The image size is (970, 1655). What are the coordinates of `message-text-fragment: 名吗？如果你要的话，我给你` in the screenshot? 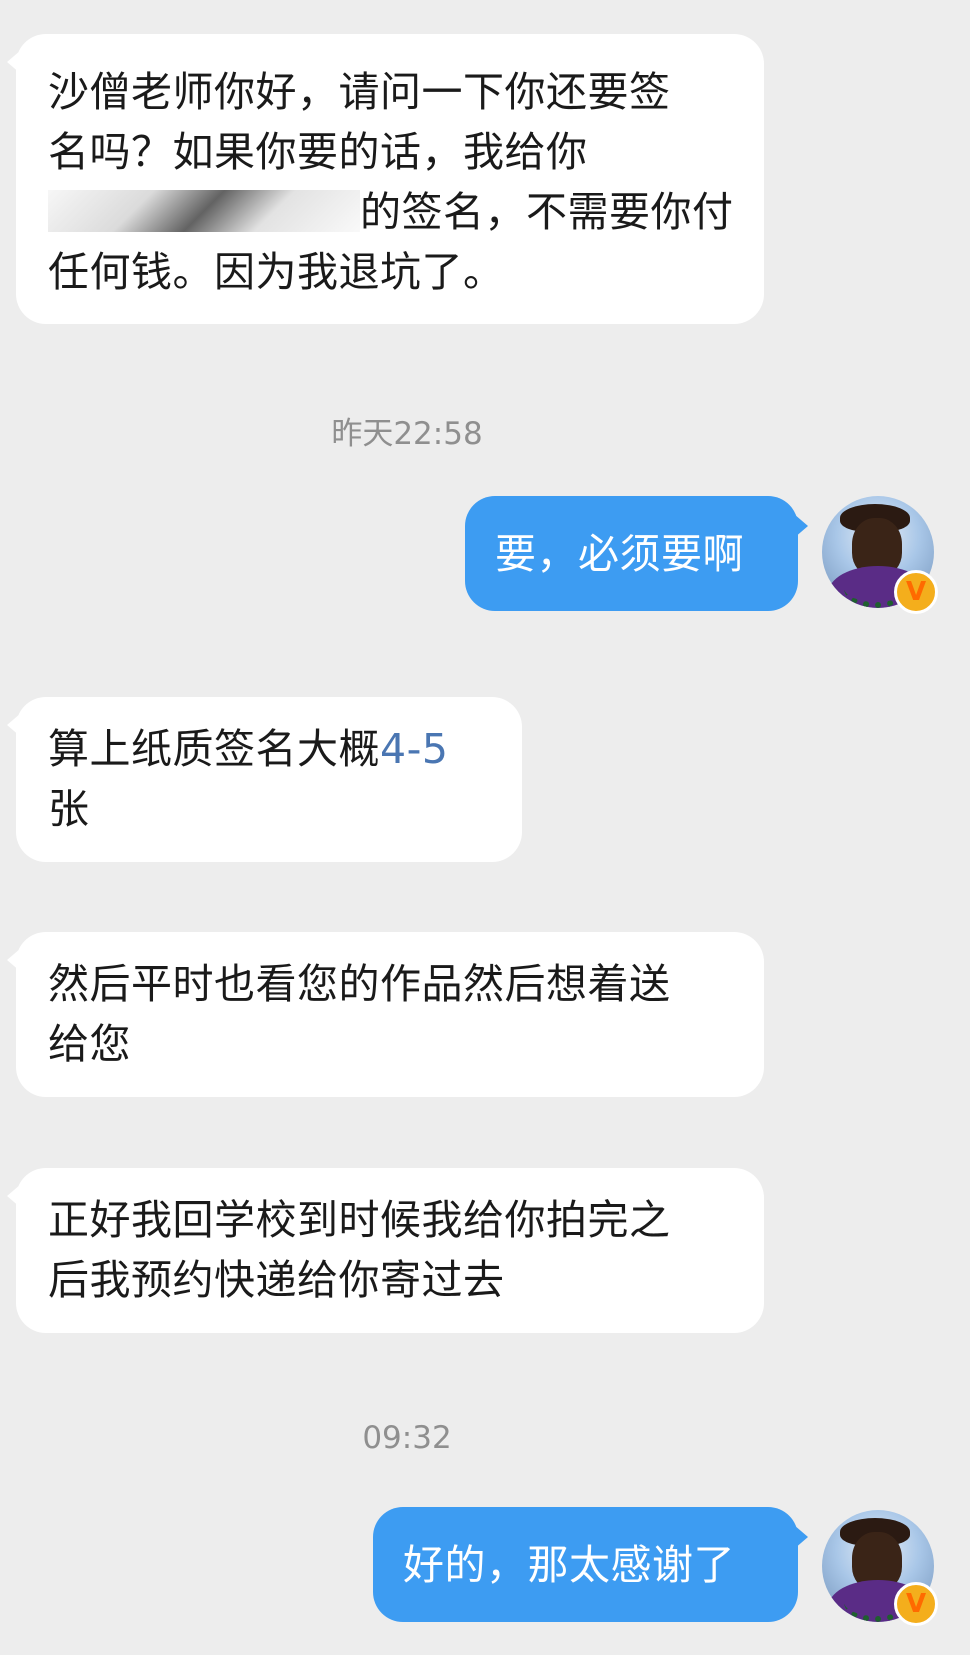 It's located at (318, 152).